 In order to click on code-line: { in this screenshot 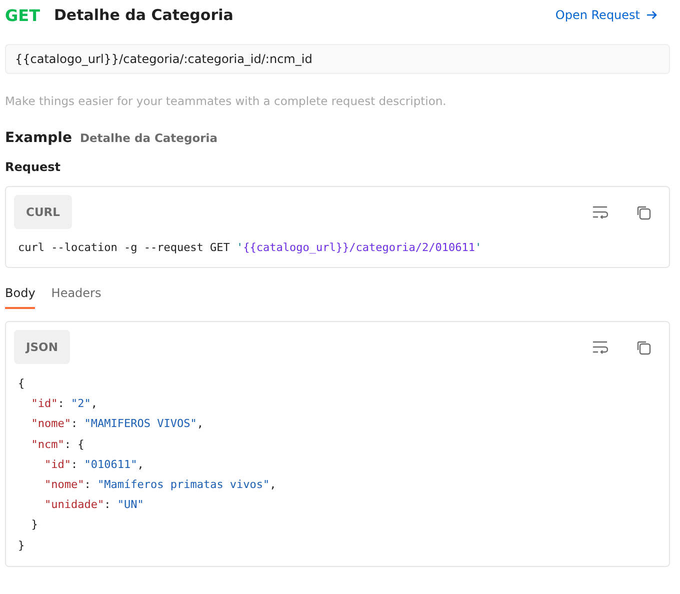, I will do `click(21, 384)`.